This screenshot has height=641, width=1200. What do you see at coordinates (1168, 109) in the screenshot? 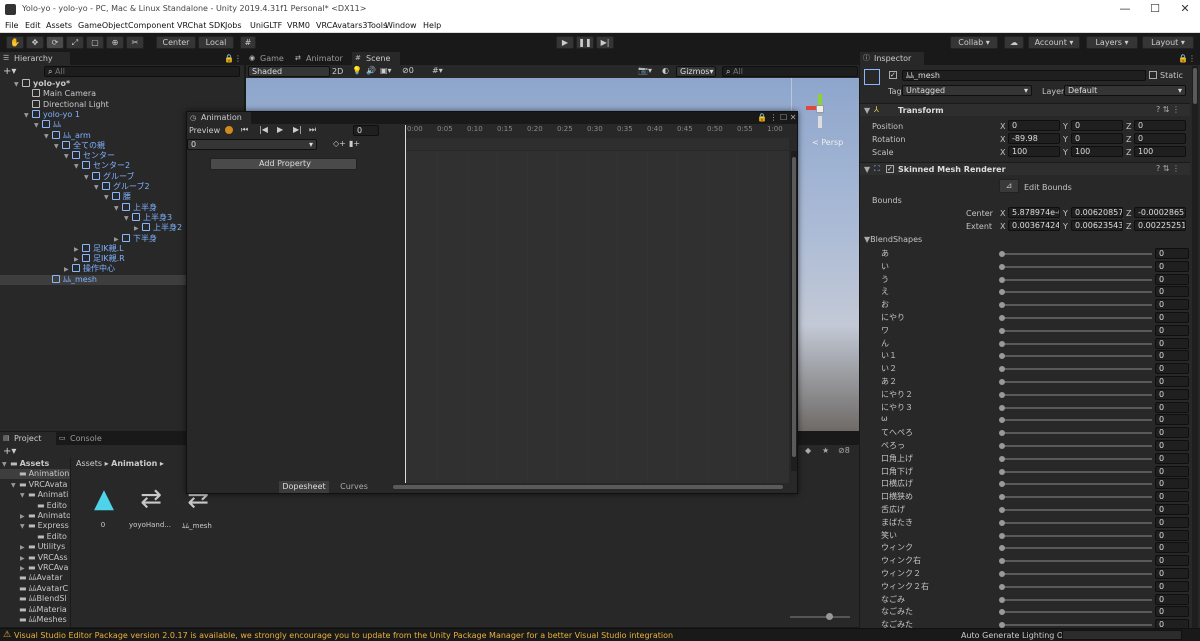
I see `transform-help-icons: ? ⇅ ⋮` at bounding box center [1168, 109].